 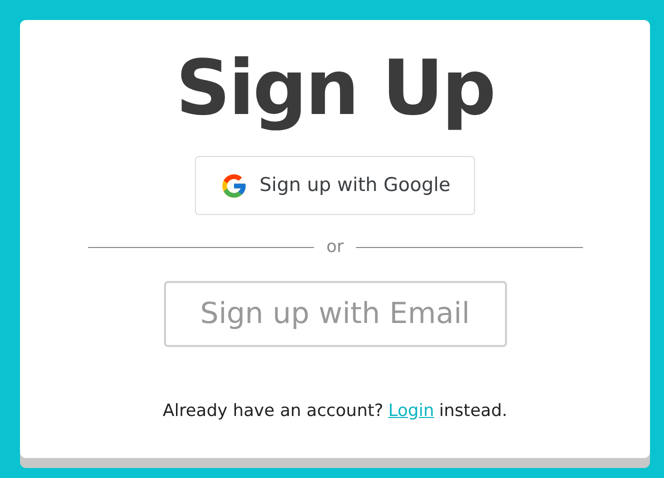 I want to click on google-g-icon, so click(x=234, y=186).